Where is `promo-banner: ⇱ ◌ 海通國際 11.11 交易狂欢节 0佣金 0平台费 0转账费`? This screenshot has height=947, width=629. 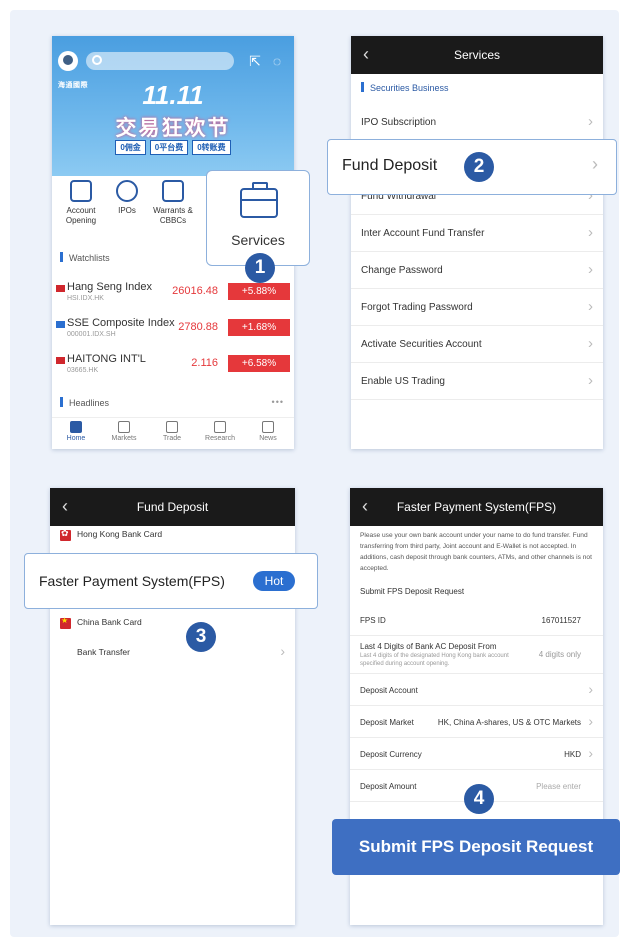 promo-banner: ⇱ ◌ 海通國際 11.11 交易狂欢节 0佣金 0平台费 0转账费 is located at coordinates (173, 106).